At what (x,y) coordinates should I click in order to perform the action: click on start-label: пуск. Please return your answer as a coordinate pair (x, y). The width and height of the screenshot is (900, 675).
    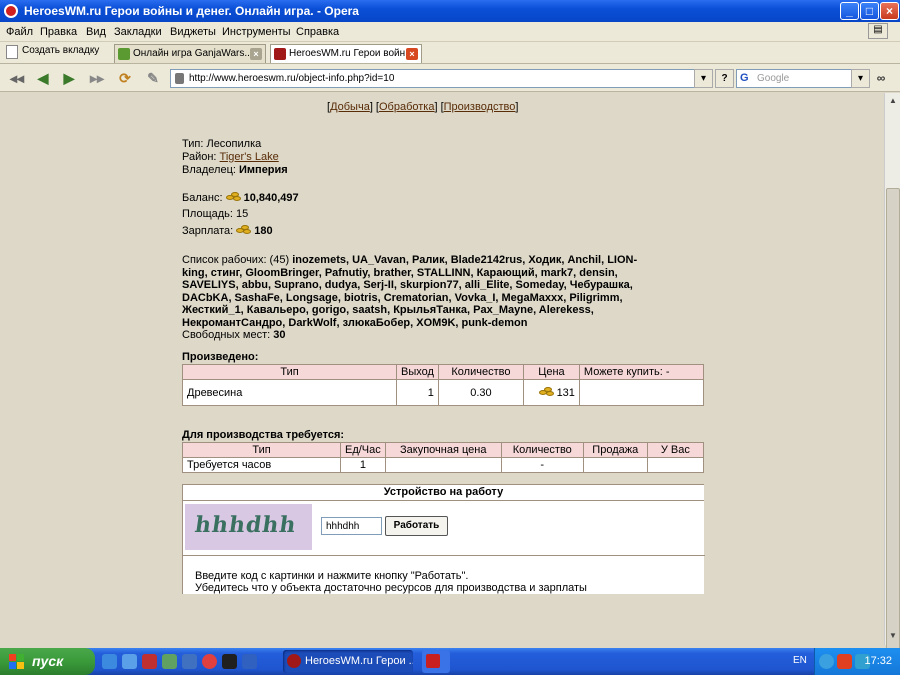
    Looking at the image, I should click on (48, 661).